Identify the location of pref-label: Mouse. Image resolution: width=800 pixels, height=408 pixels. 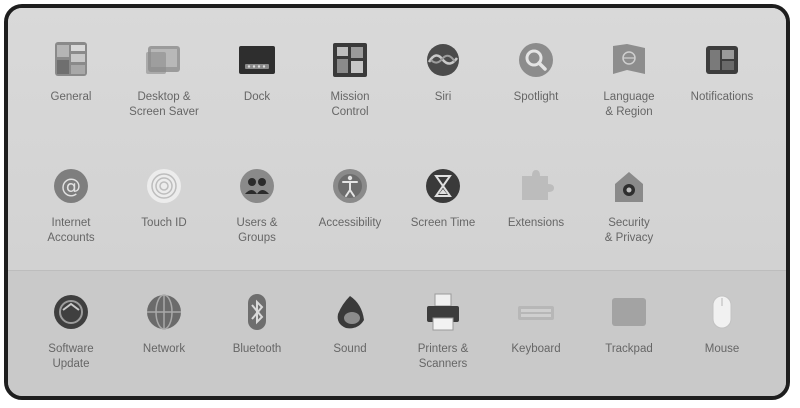
(722, 349).